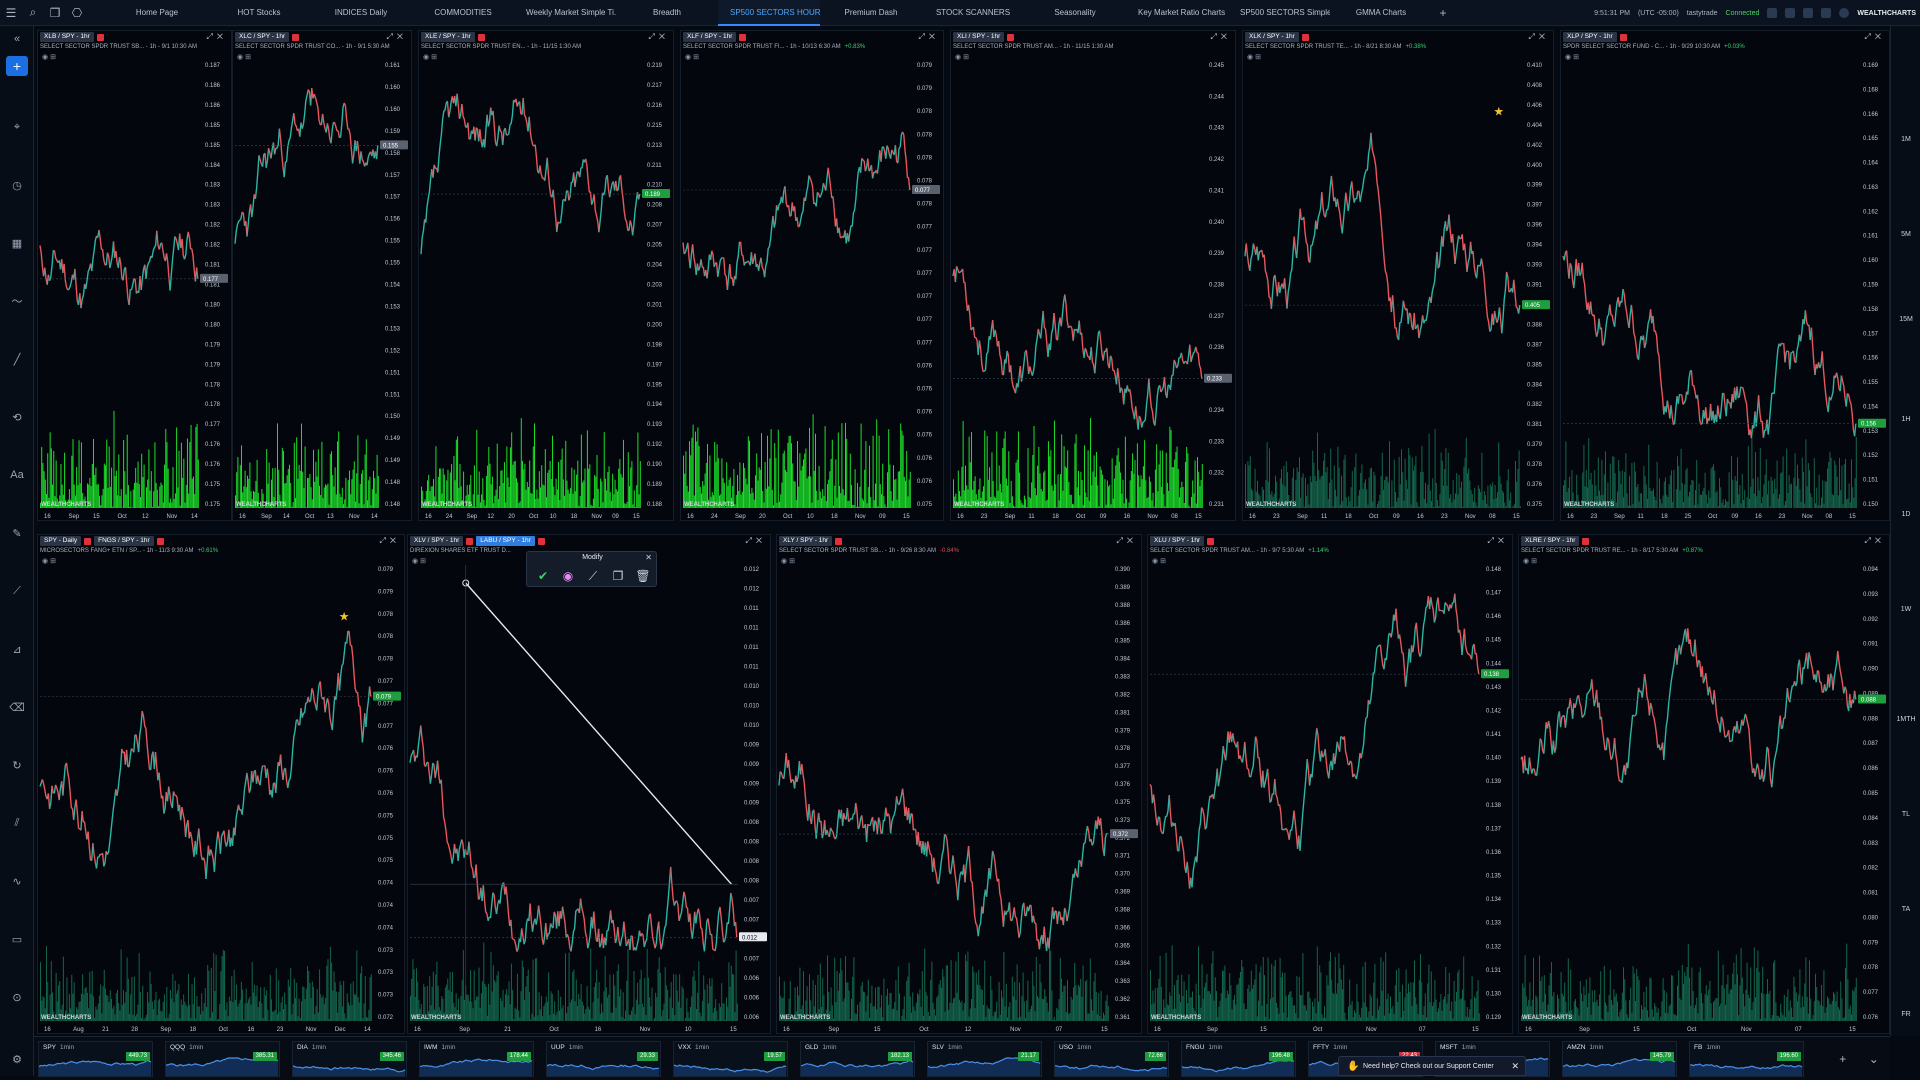 The height and width of the screenshot is (1080, 1920). Describe the element at coordinates (17, 475) in the screenshot. I see `text-tool-icon: Aa` at that location.